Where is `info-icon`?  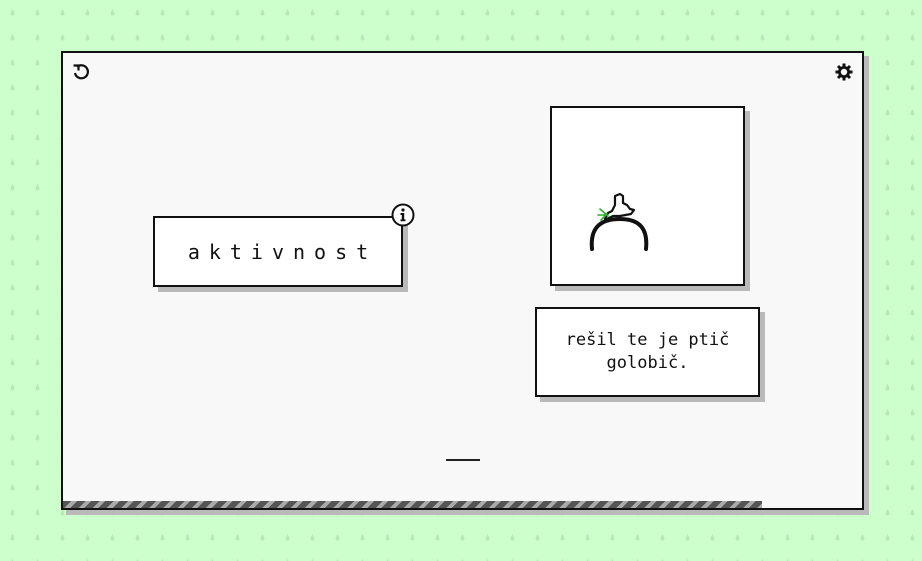 info-icon is located at coordinates (403, 215).